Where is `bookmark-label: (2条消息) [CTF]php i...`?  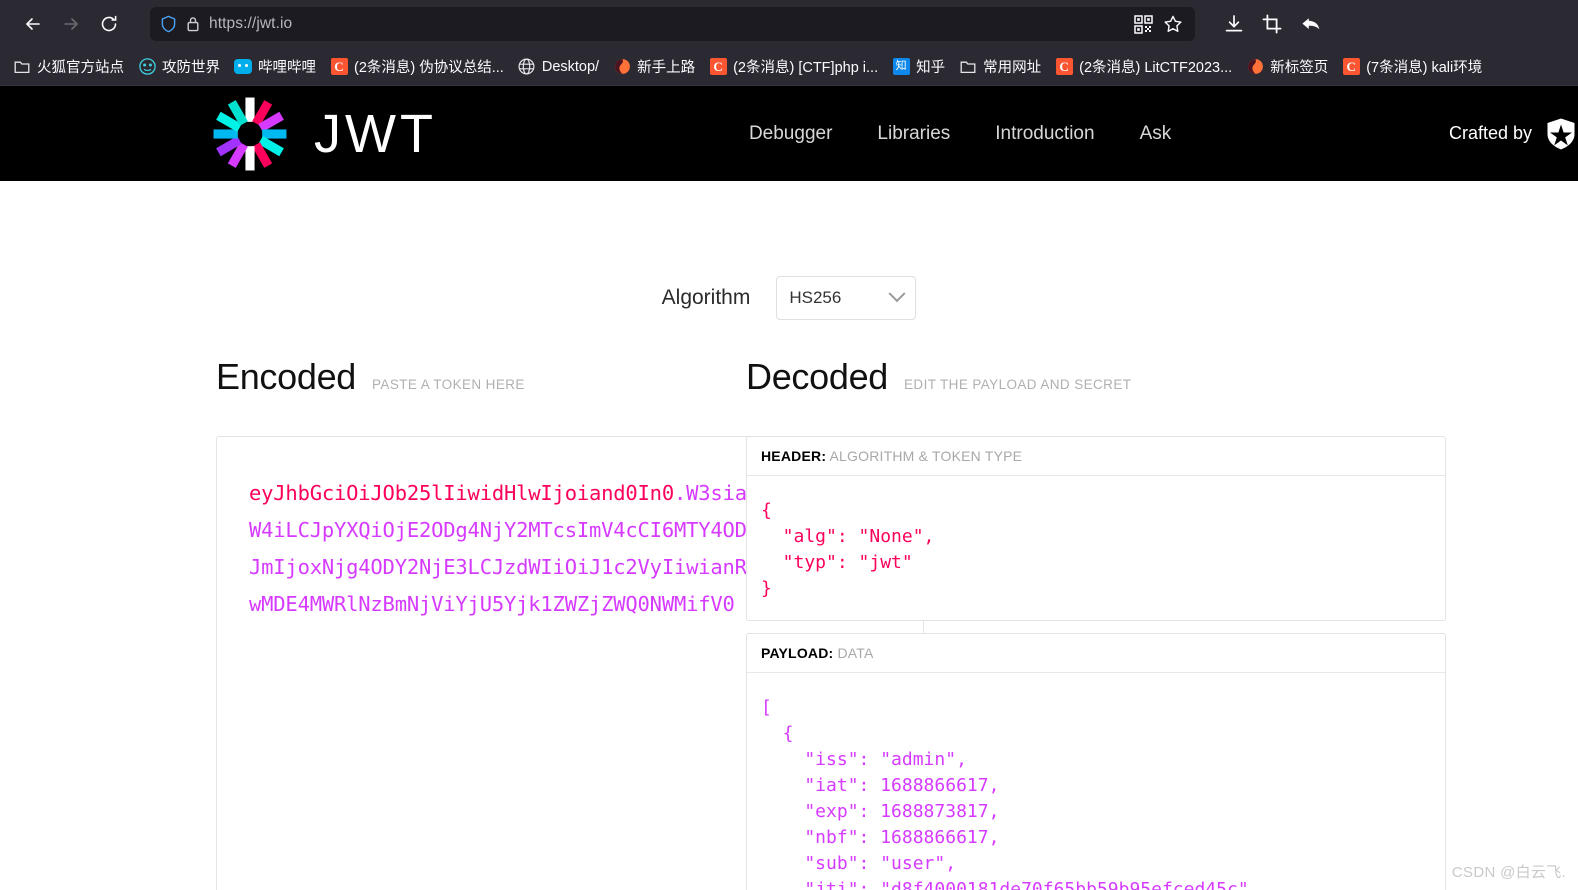
bookmark-label: (2条消息) [CTF]php i... is located at coordinates (806, 68).